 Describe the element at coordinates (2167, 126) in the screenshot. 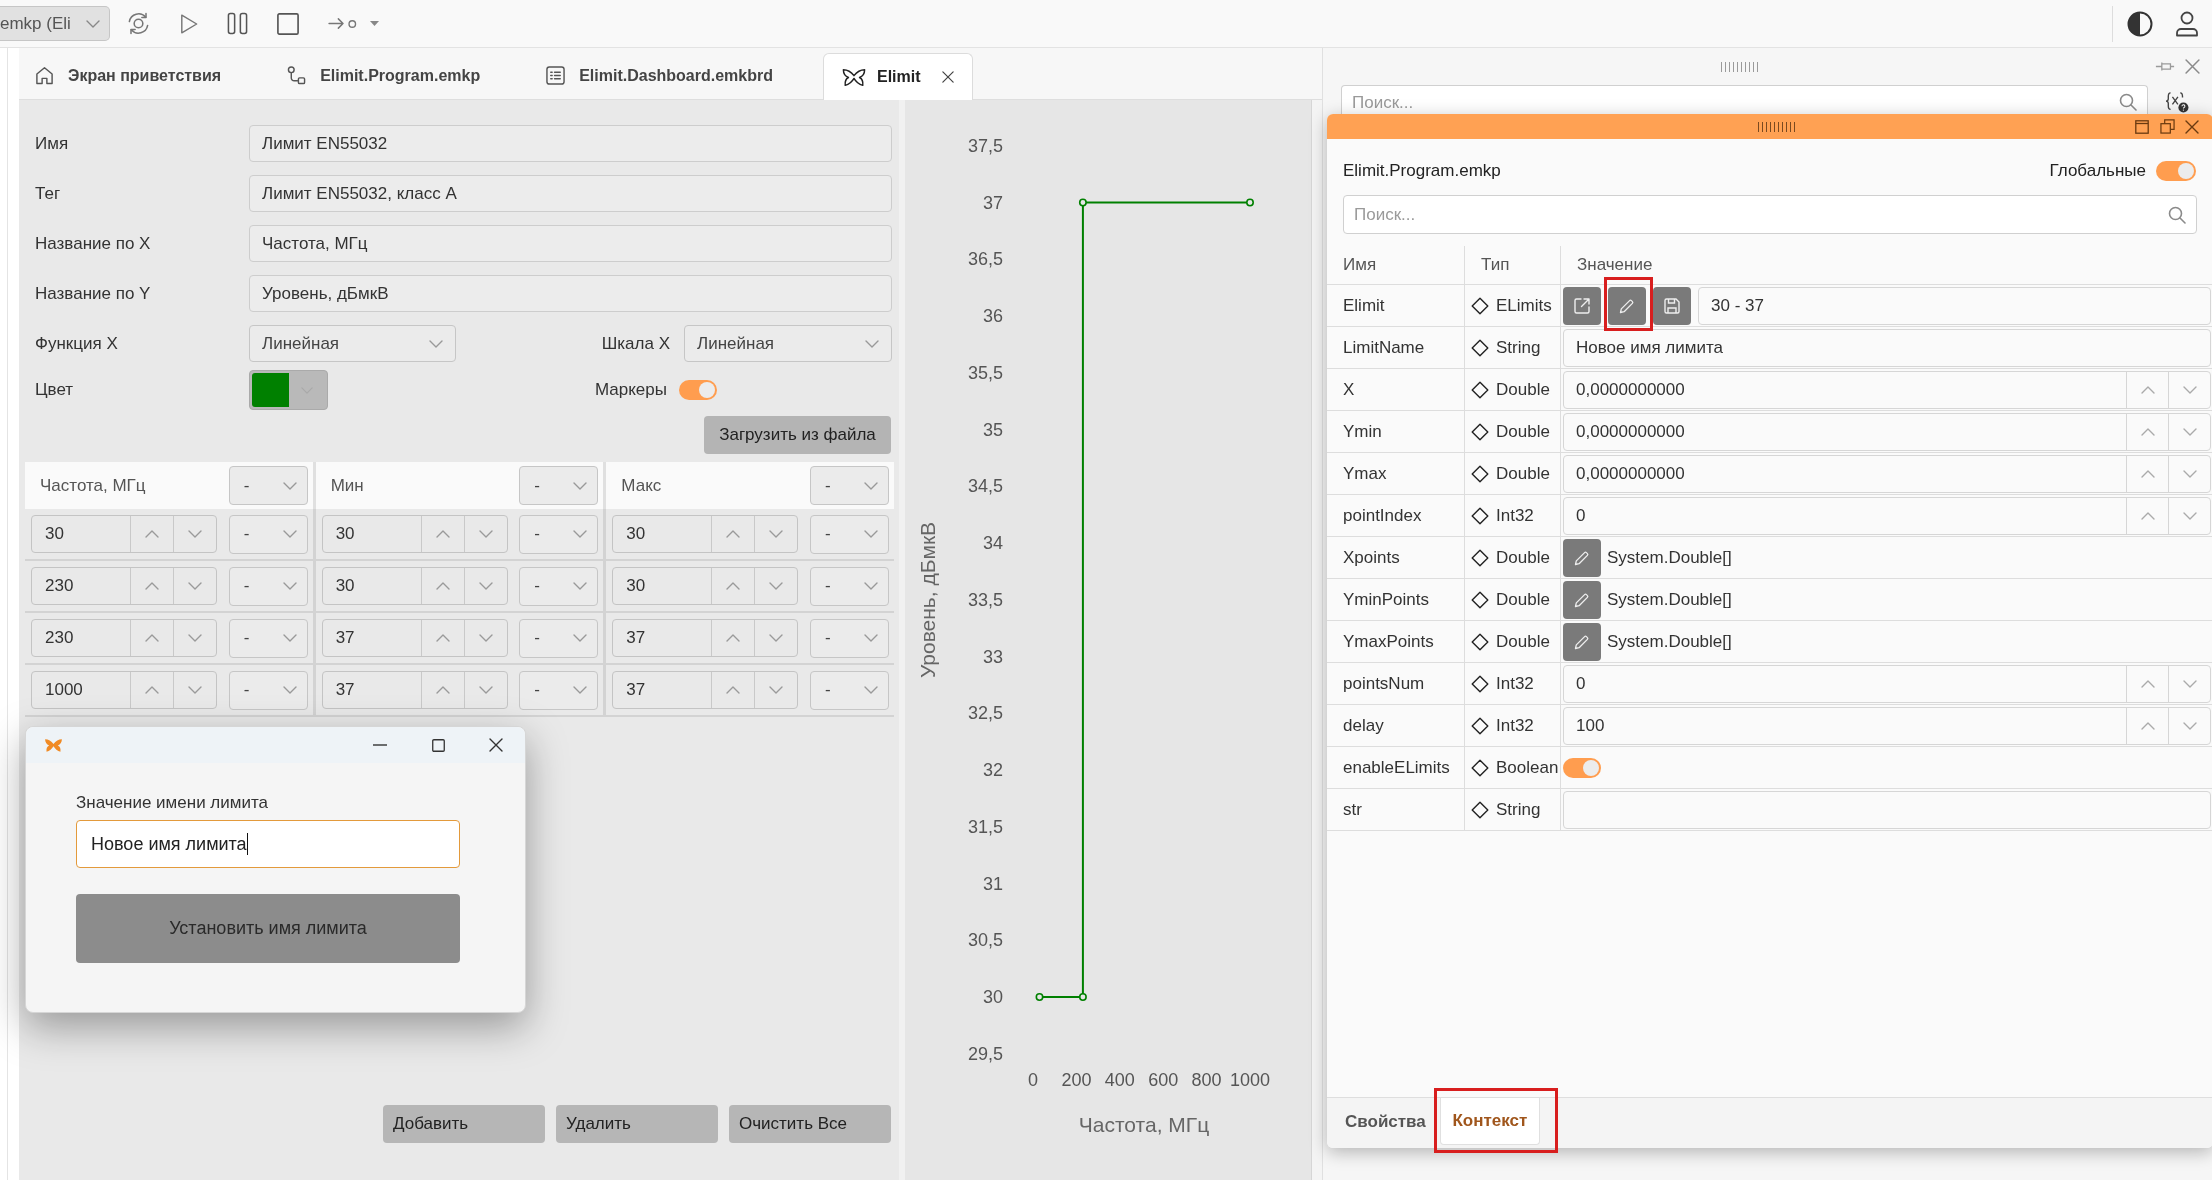

I see `restore-icon` at that location.